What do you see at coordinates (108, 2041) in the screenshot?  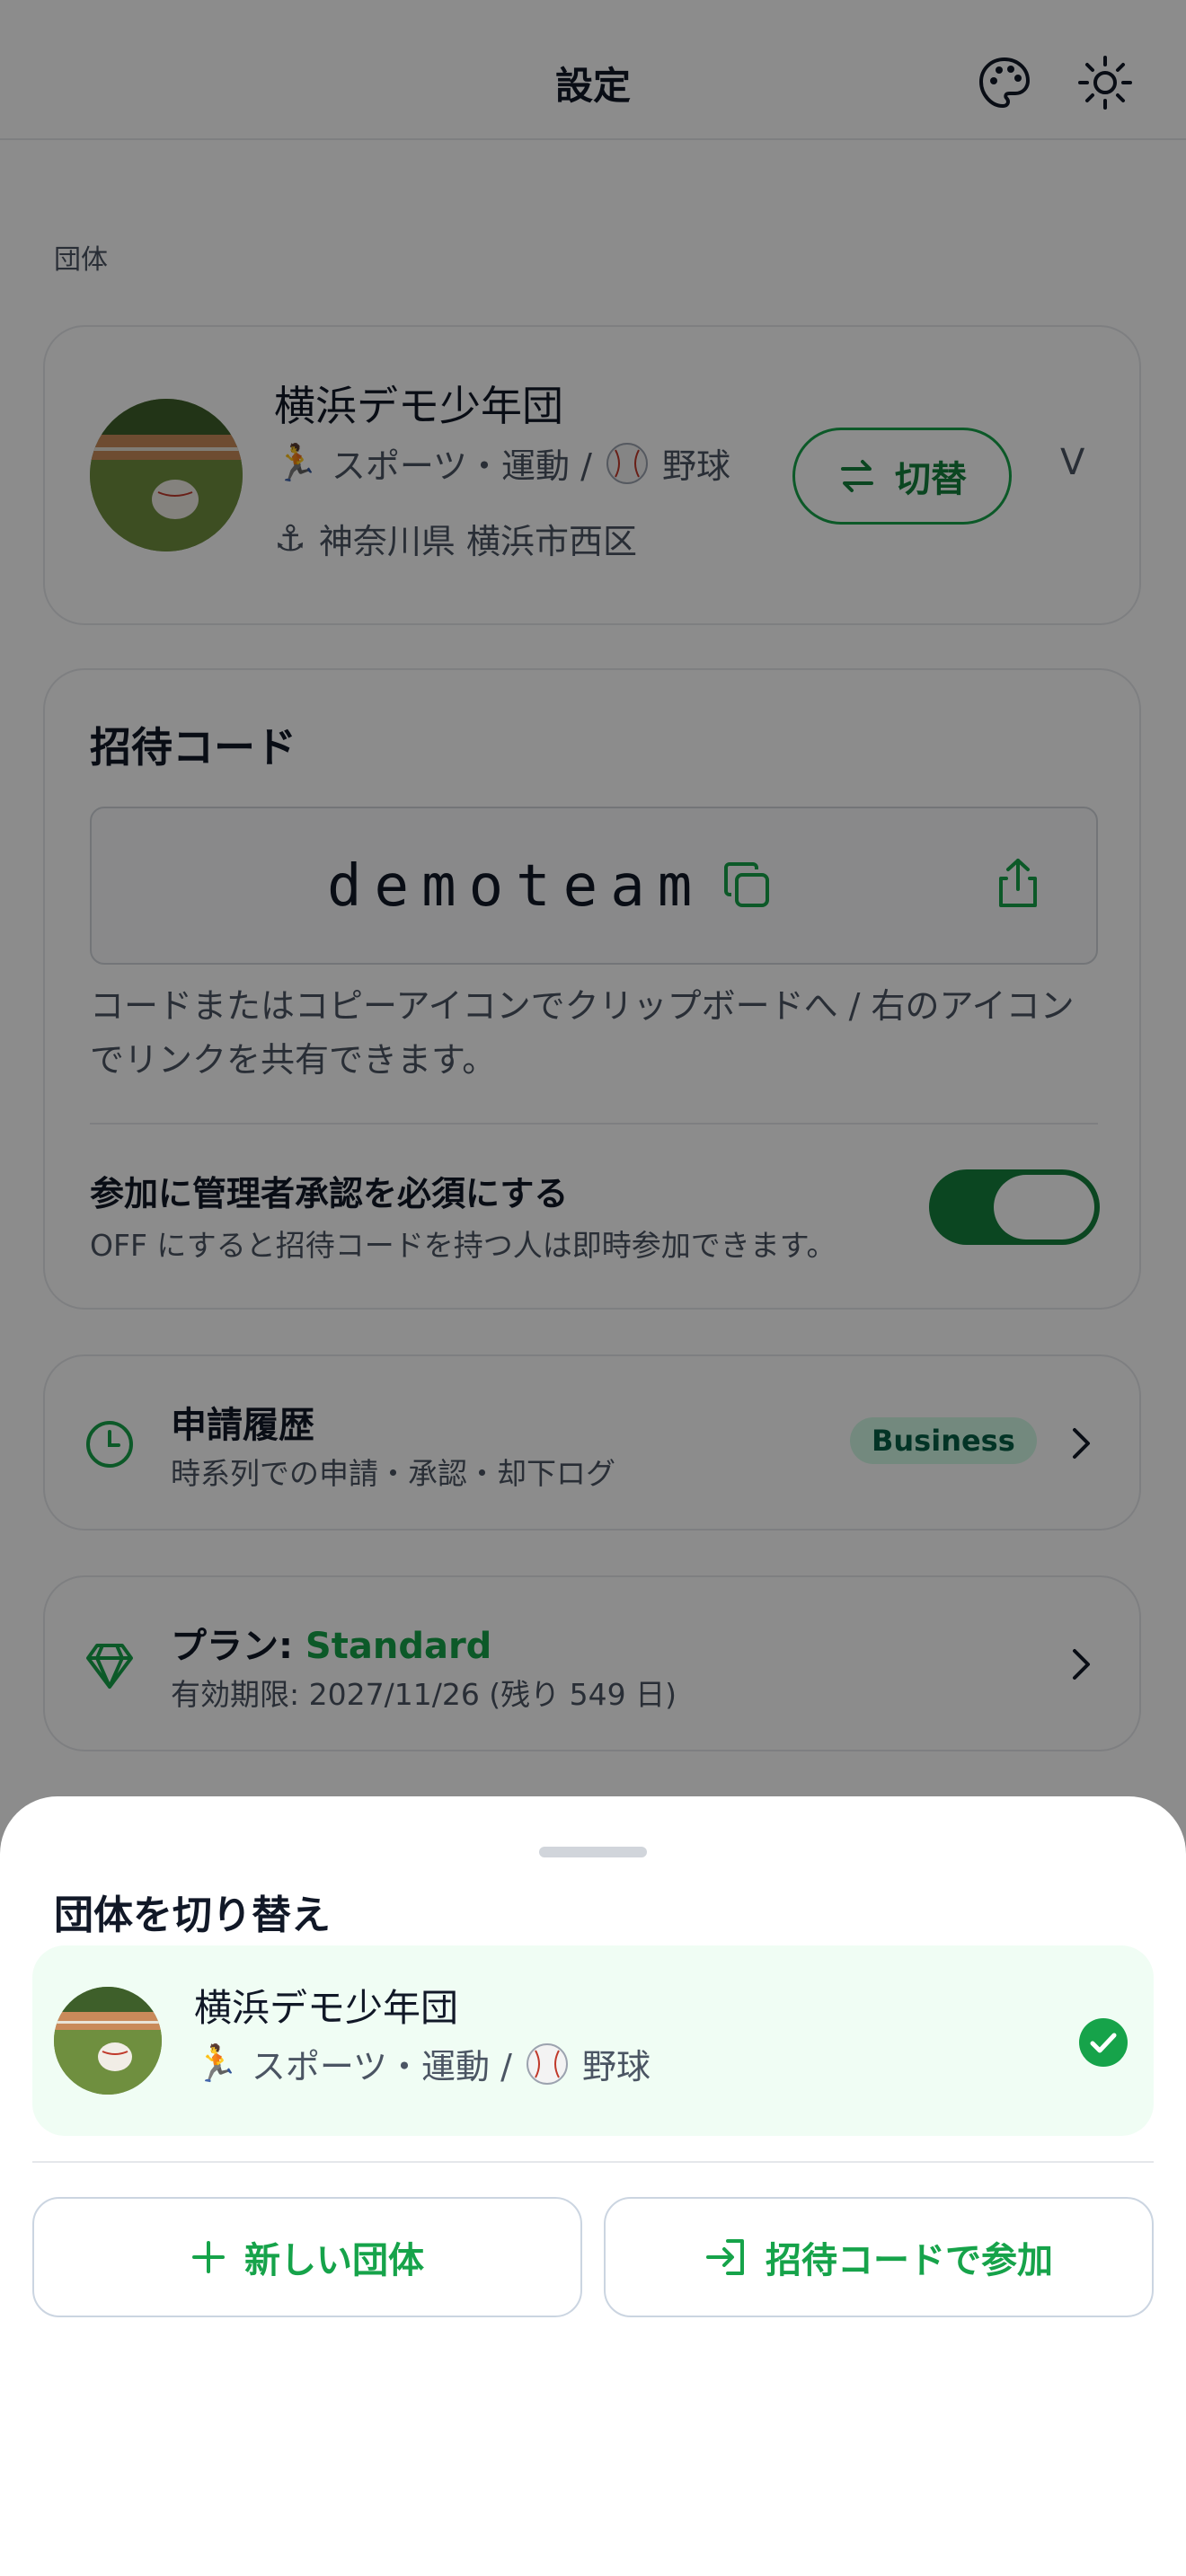 I see `team-avatar` at bounding box center [108, 2041].